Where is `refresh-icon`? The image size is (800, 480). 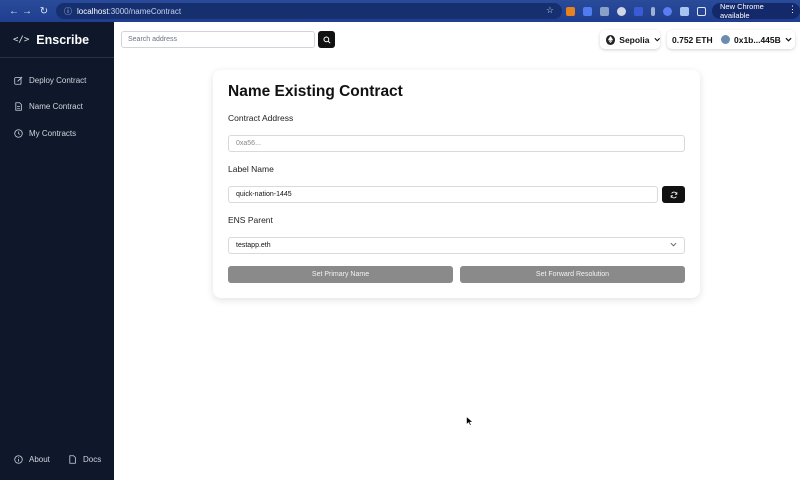
refresh-icon is located at coordinates (673, 194).